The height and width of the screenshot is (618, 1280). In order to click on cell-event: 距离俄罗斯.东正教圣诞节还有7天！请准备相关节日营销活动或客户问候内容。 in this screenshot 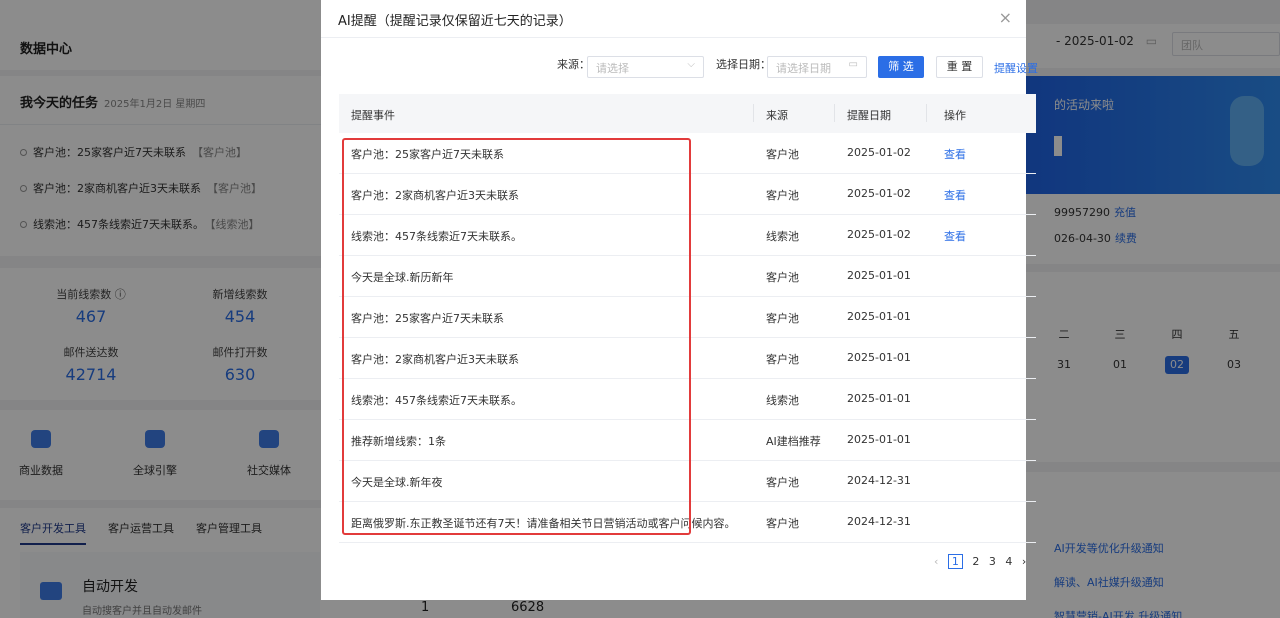, I will do `click(543, 523)`.